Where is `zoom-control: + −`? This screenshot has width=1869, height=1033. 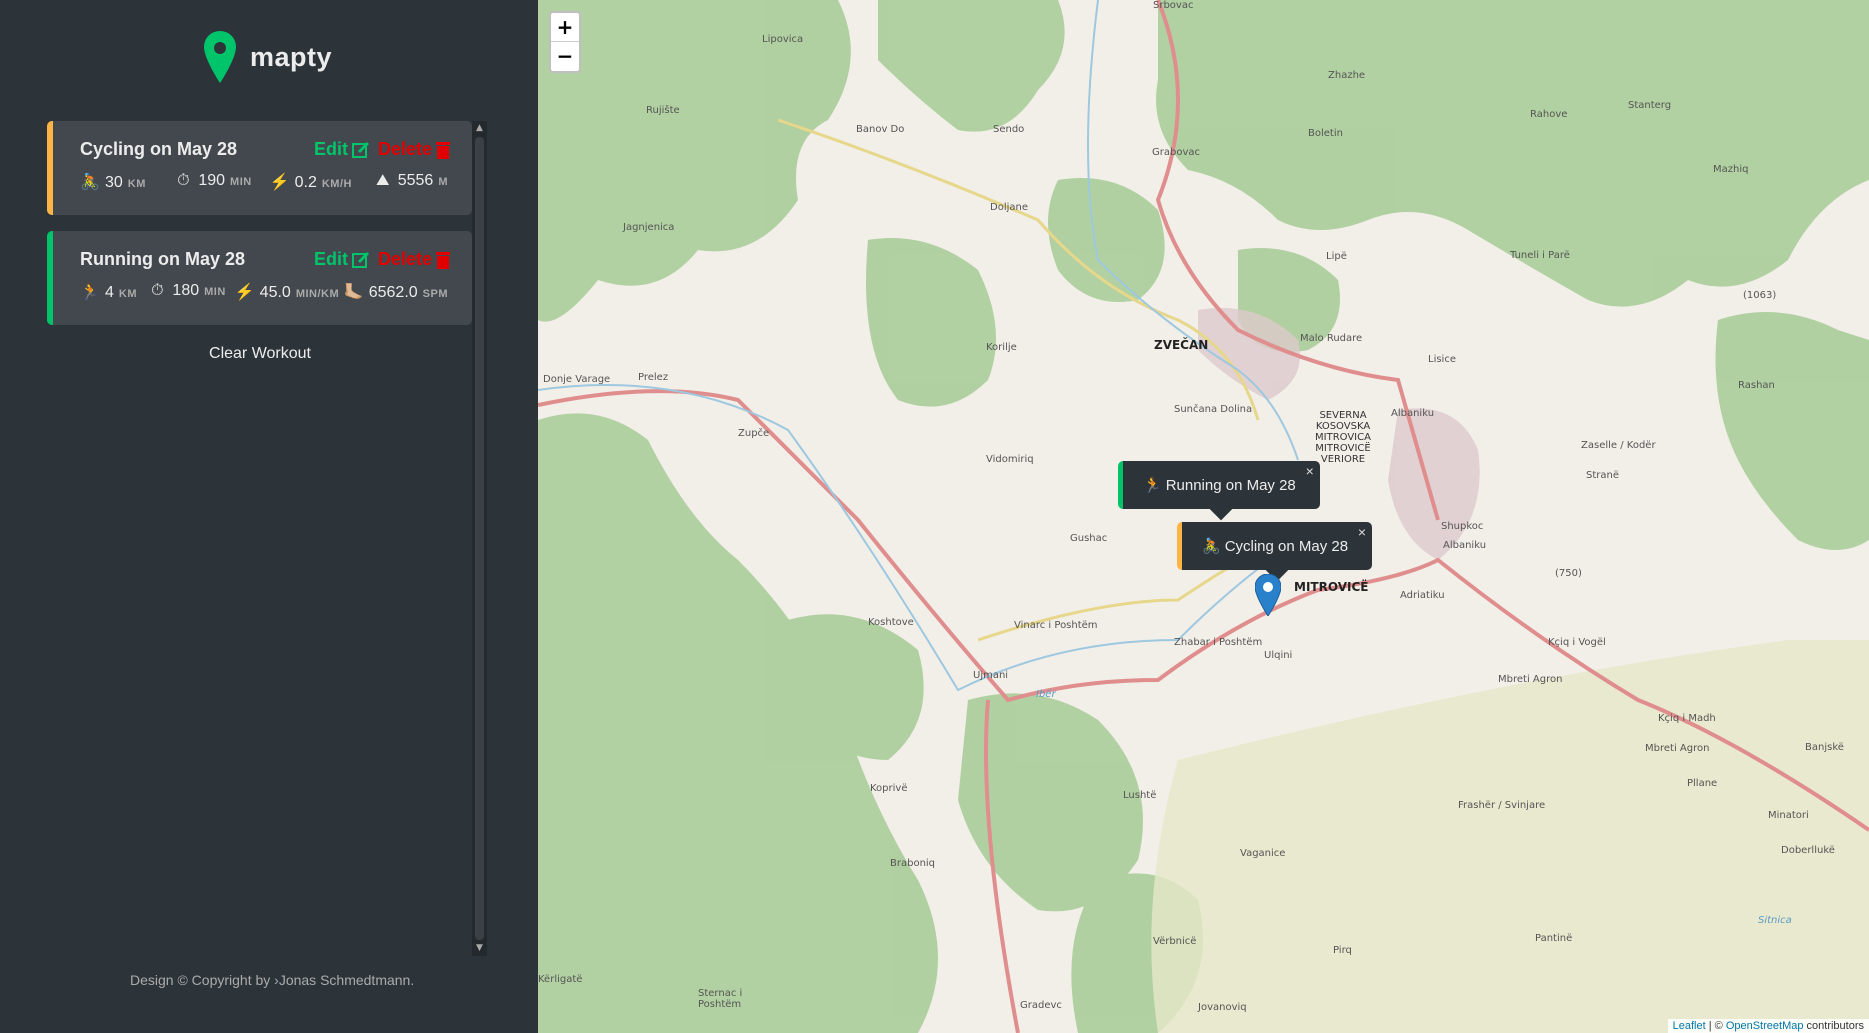
zoom-control: + − is located at coordinates (565, 42).